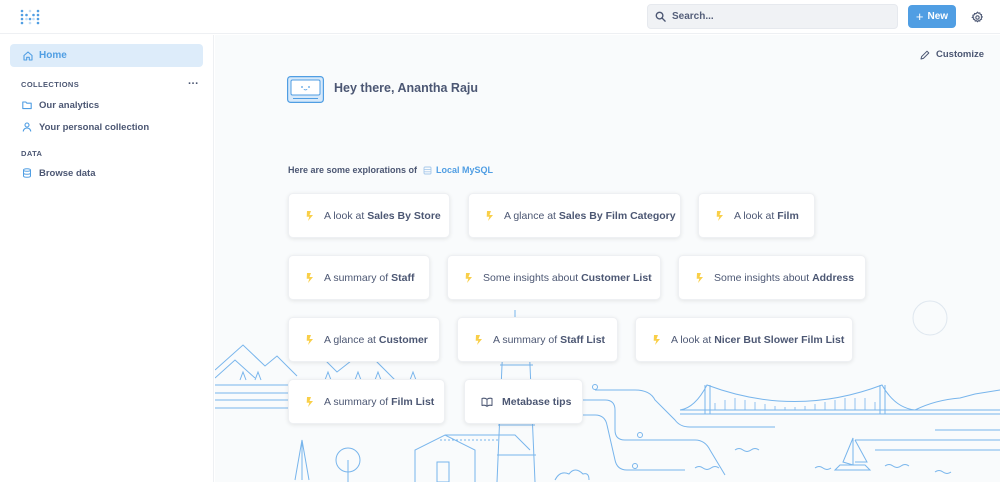 The image size is (1000, 482). I want to click on database-link: Local MySQL, so click(458, 170).